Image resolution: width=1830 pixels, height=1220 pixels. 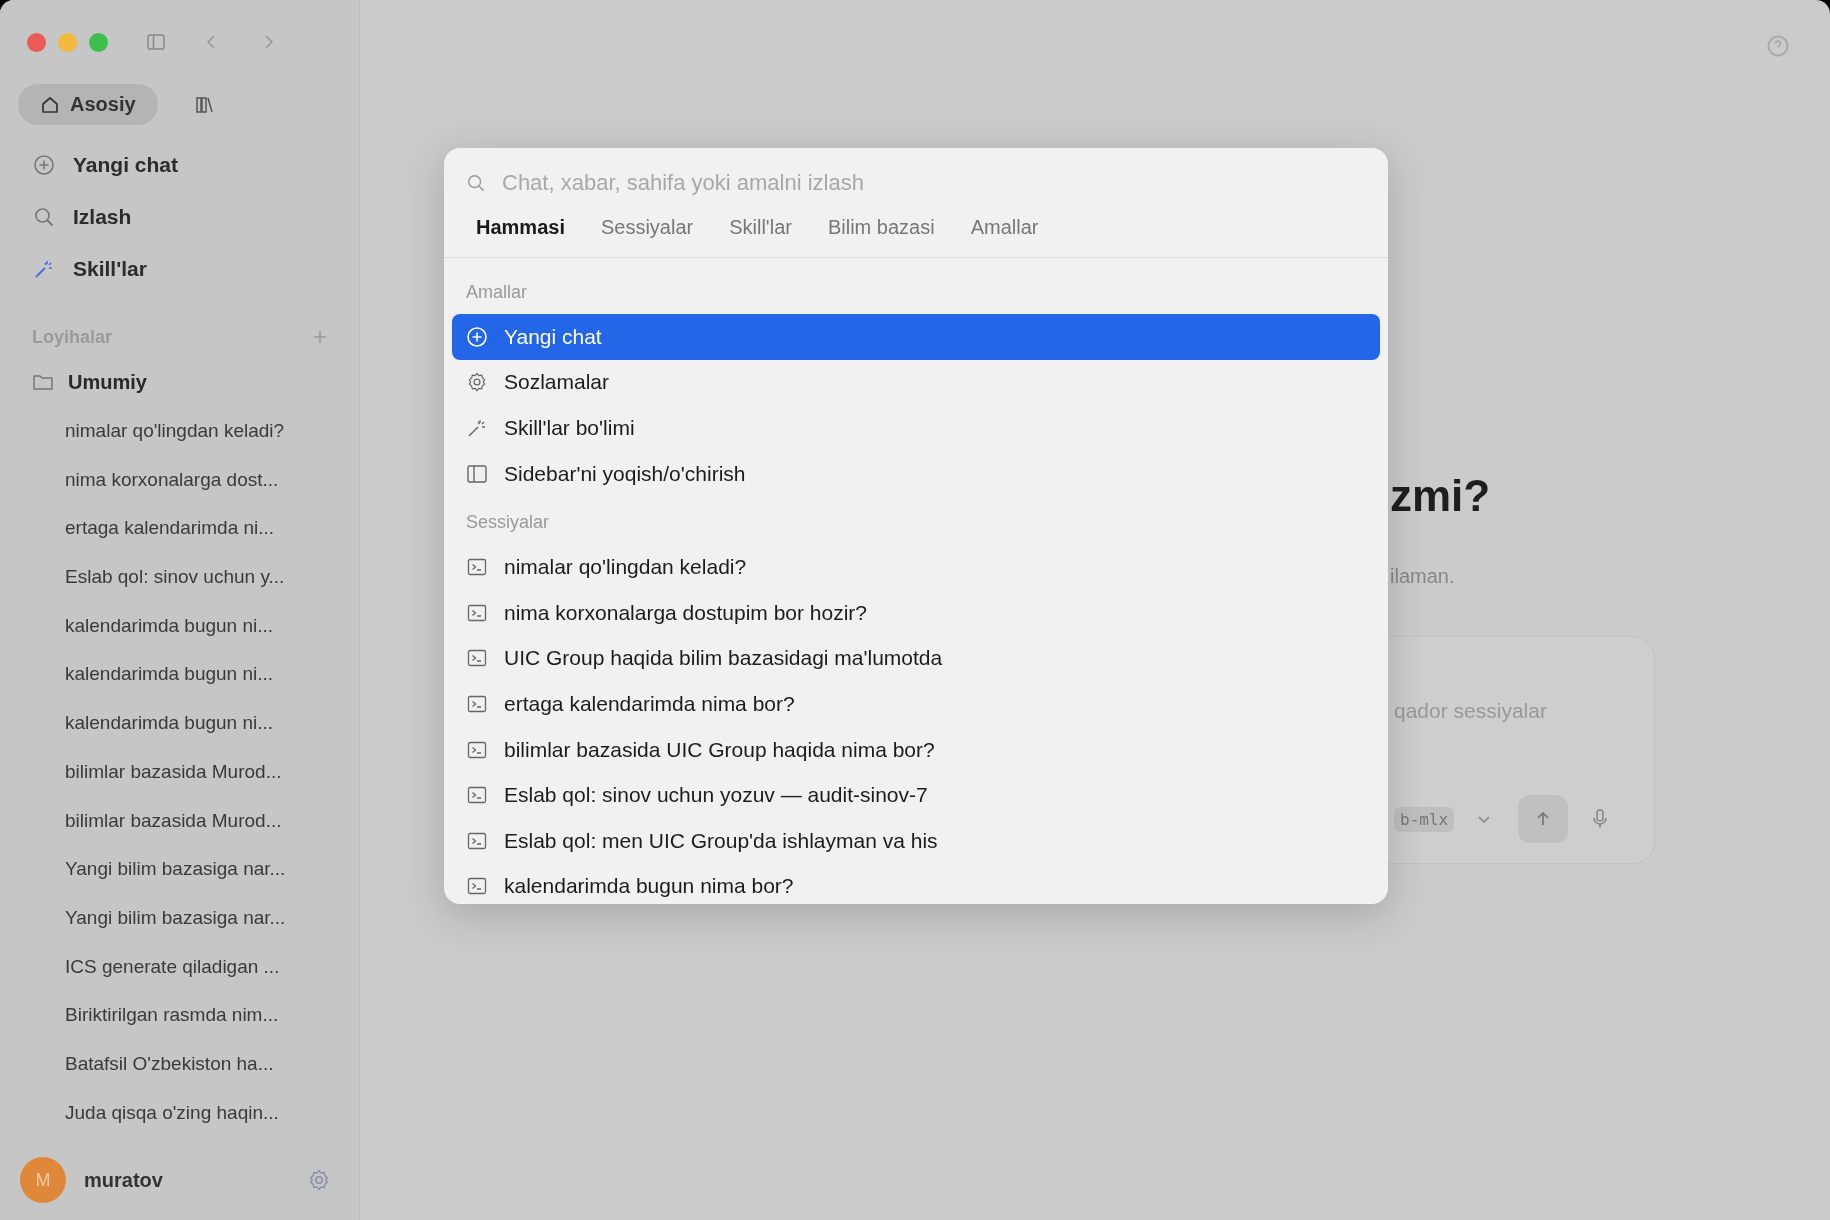 What do you see at coordinates (496, 292) in the screenshot?
I see `section-heading: Amallar` at bounding box center [496, 292].